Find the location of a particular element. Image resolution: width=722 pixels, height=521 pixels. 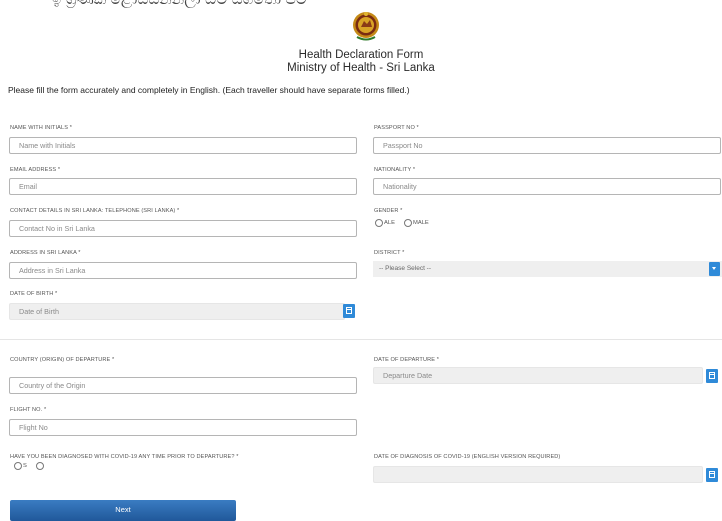

top-cut-text: ඉ ග්‍රණ්ක ළොයස්නන්ලා ඔම ස්ගතෝ පම is located at coordinates (361, 5).